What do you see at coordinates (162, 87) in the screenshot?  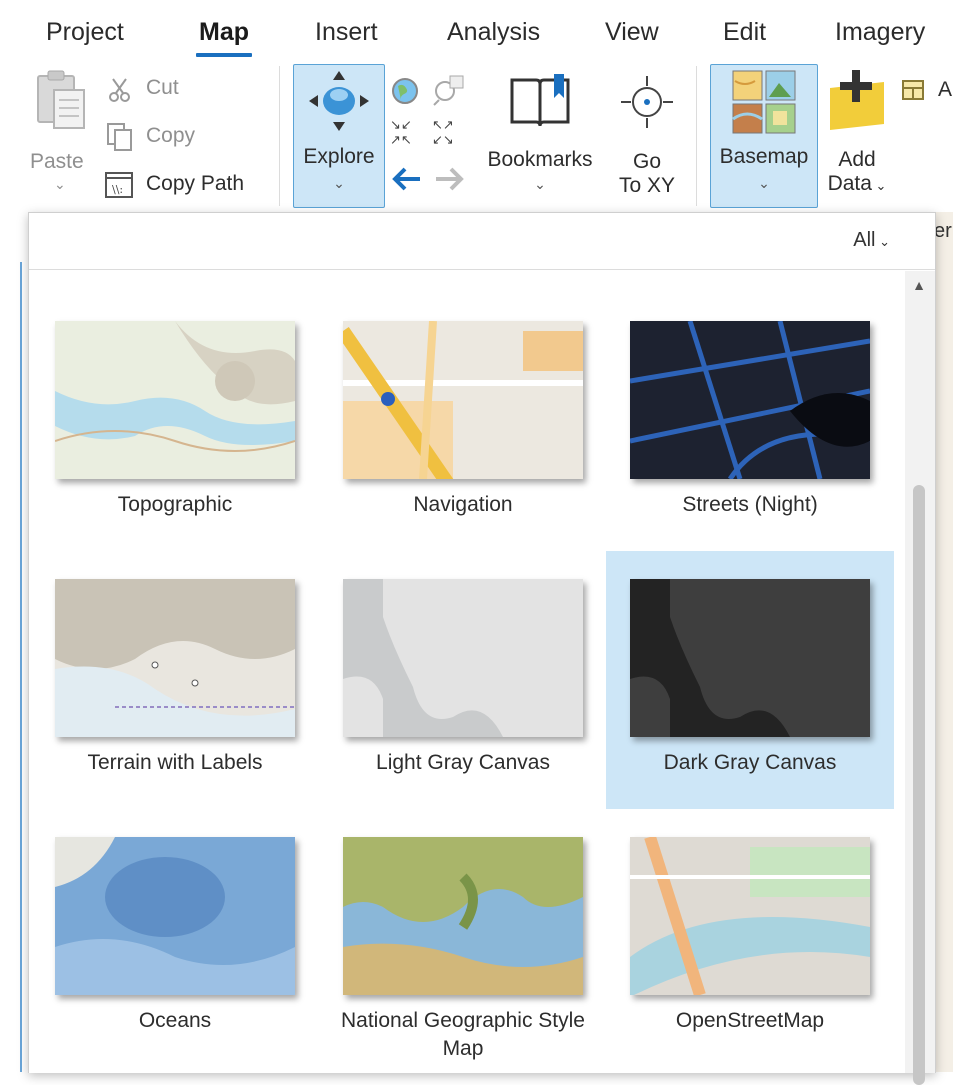 I see `cut-label: Cut` at bounding box center [162, 87].